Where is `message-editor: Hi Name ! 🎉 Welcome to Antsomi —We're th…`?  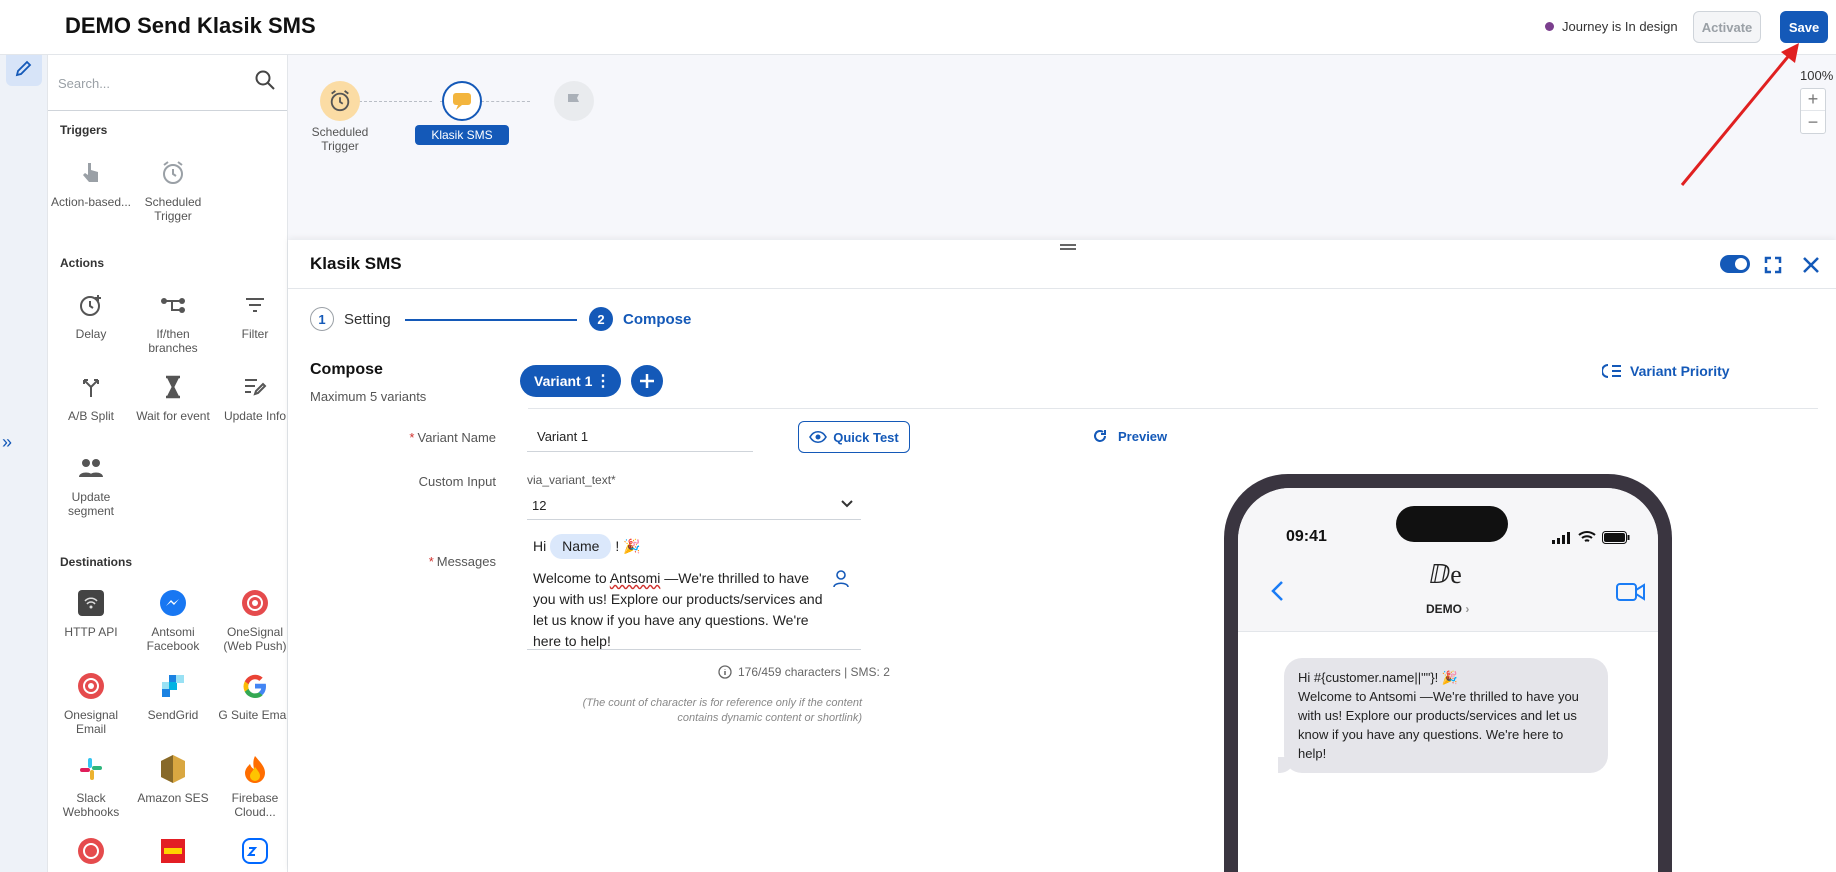
message-editor: Hi Name ! 🎉 Welcome to Antsomi —We're th… is located at coordinates (694, 592).